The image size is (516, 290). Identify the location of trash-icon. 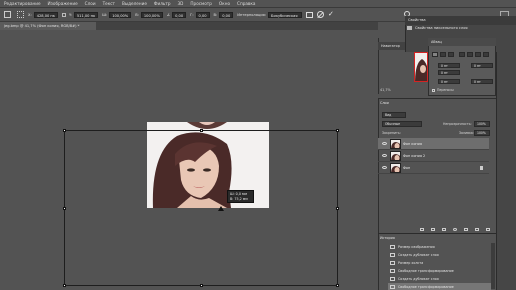
(488, 229).